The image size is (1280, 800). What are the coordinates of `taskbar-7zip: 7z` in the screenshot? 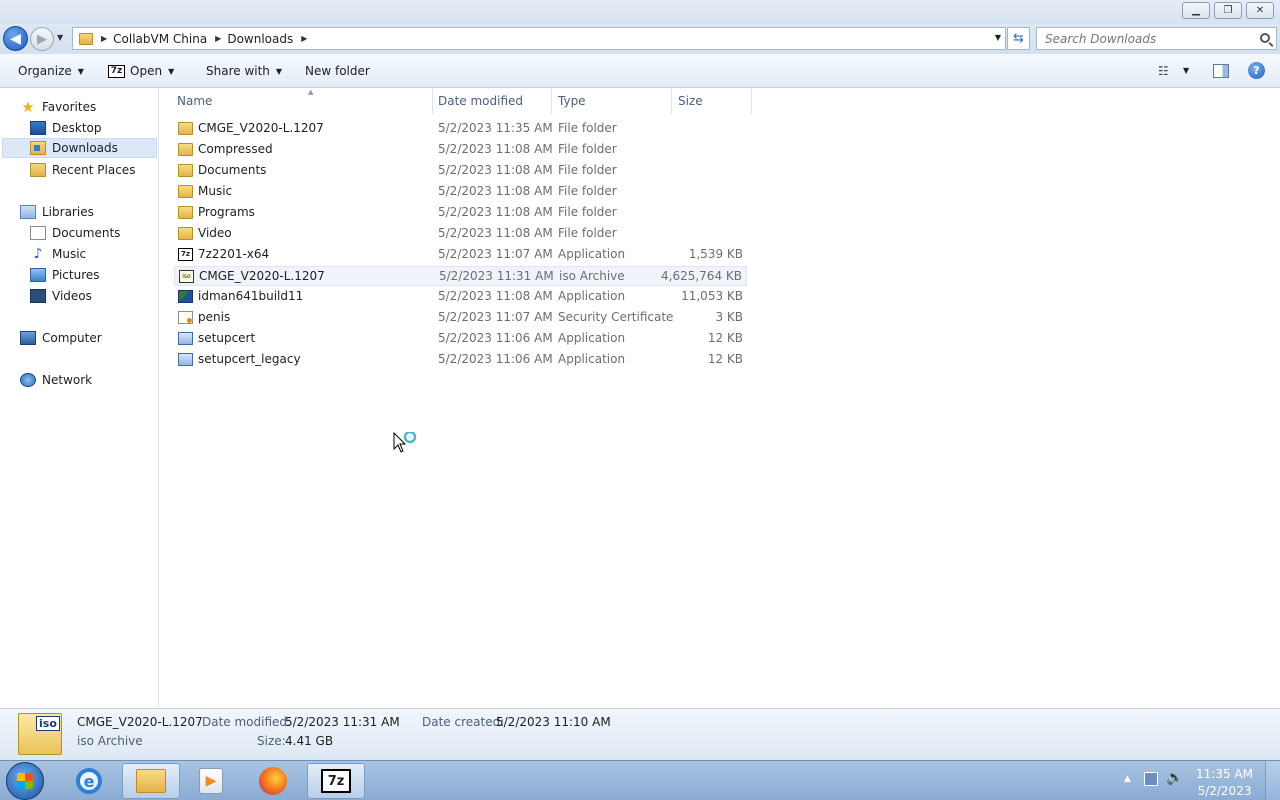 It's located at (336, 781).